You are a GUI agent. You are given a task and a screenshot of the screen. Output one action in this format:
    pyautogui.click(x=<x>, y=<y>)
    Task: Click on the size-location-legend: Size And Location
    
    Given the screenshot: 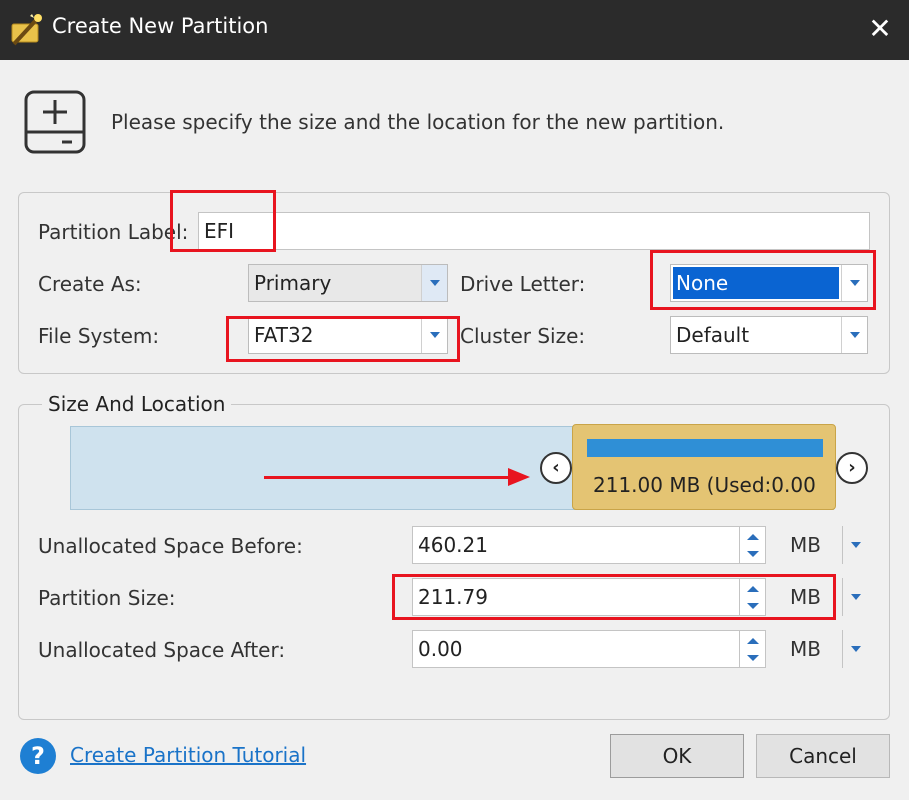 What is the action you would take?
    pyautogui.click(x=137, y=404)
    